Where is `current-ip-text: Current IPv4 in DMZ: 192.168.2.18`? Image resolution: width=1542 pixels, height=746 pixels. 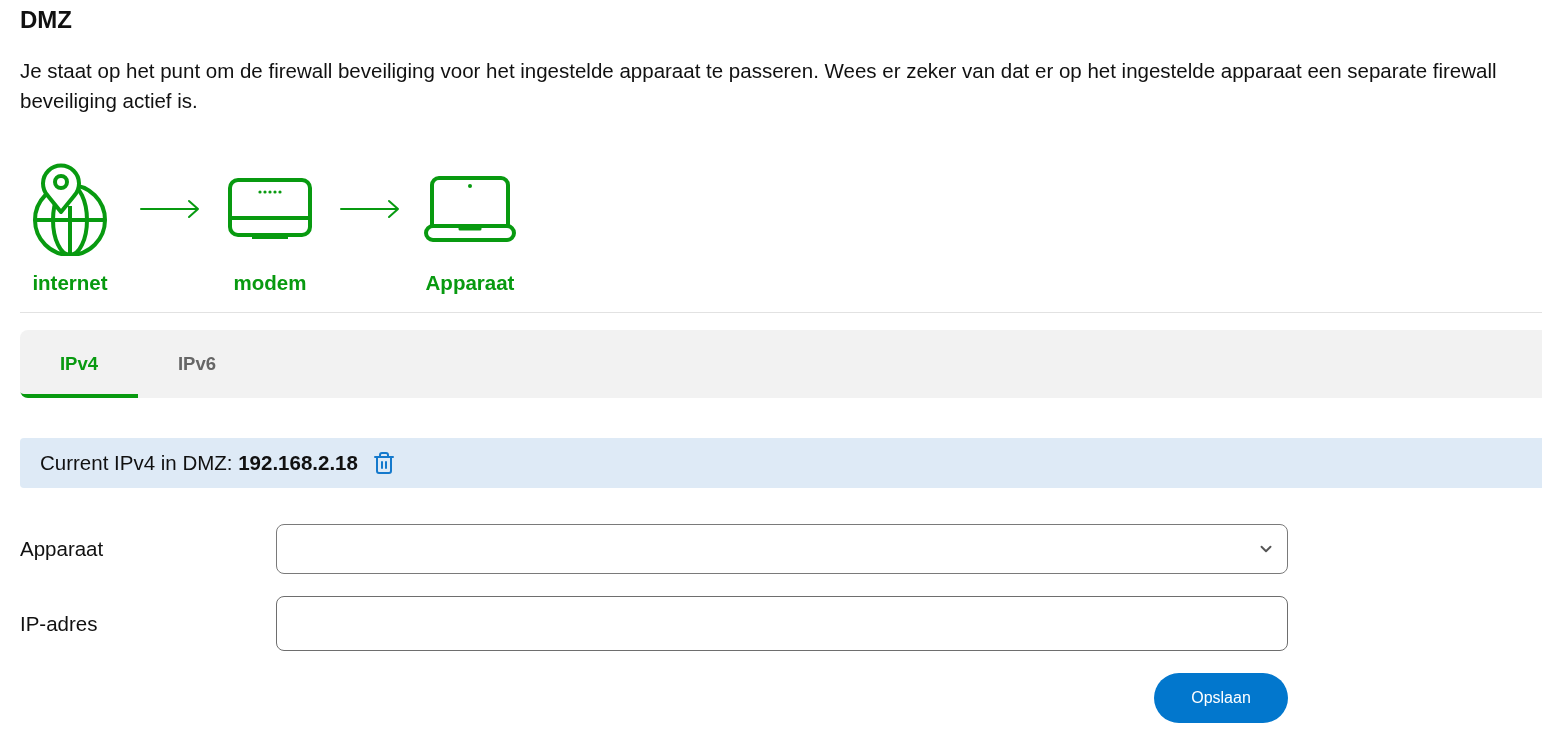 current-ip-text: Current IPv4 in DMZ: 192.168.2.18 is located at coordinates (199, 463).